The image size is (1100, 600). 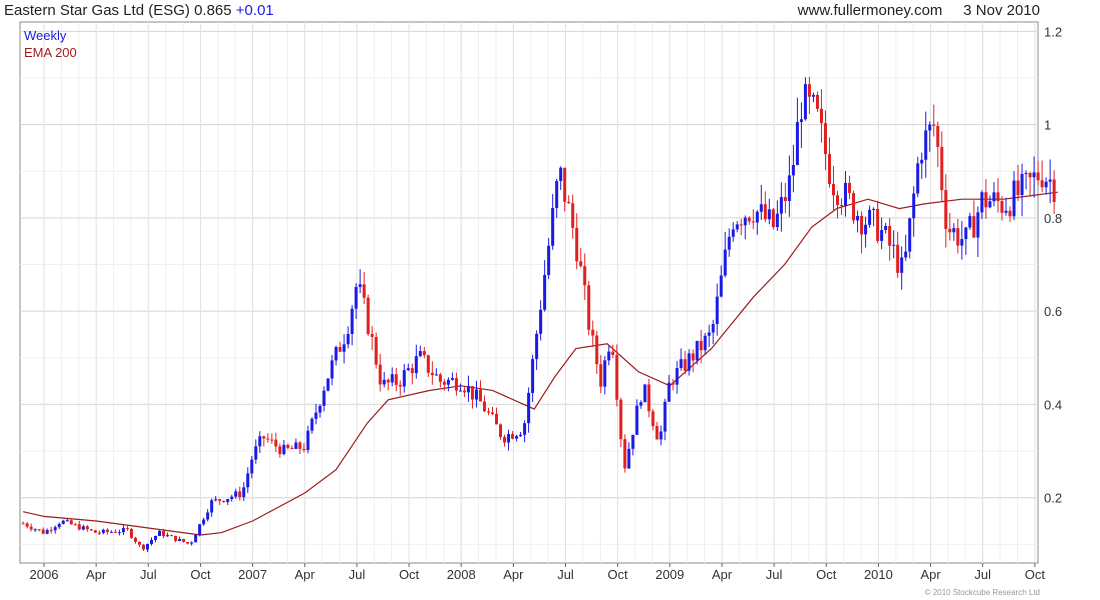 I want to click on copyright-text: © 2010 Stockcube Research Ltd, so click(x=982, y=592).